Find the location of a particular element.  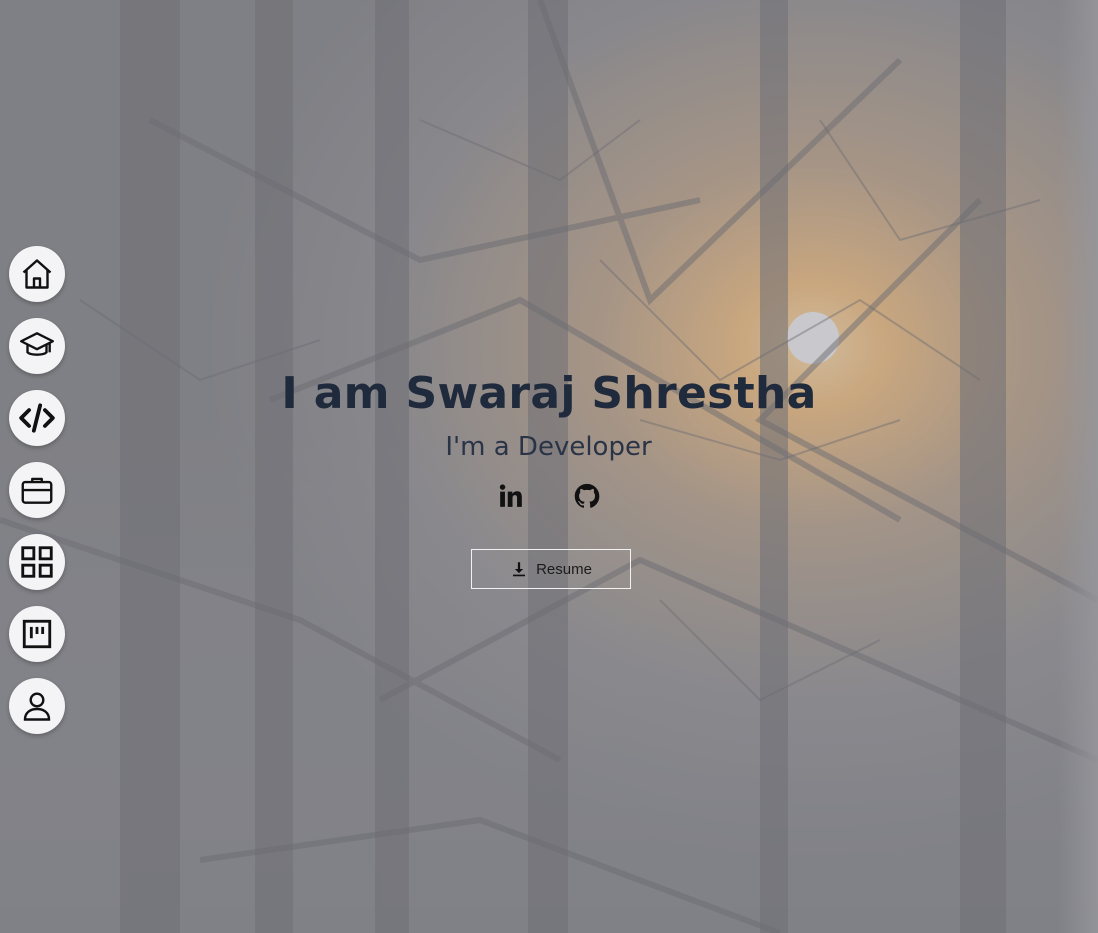

board-icon is located at coordinates (37, 634).